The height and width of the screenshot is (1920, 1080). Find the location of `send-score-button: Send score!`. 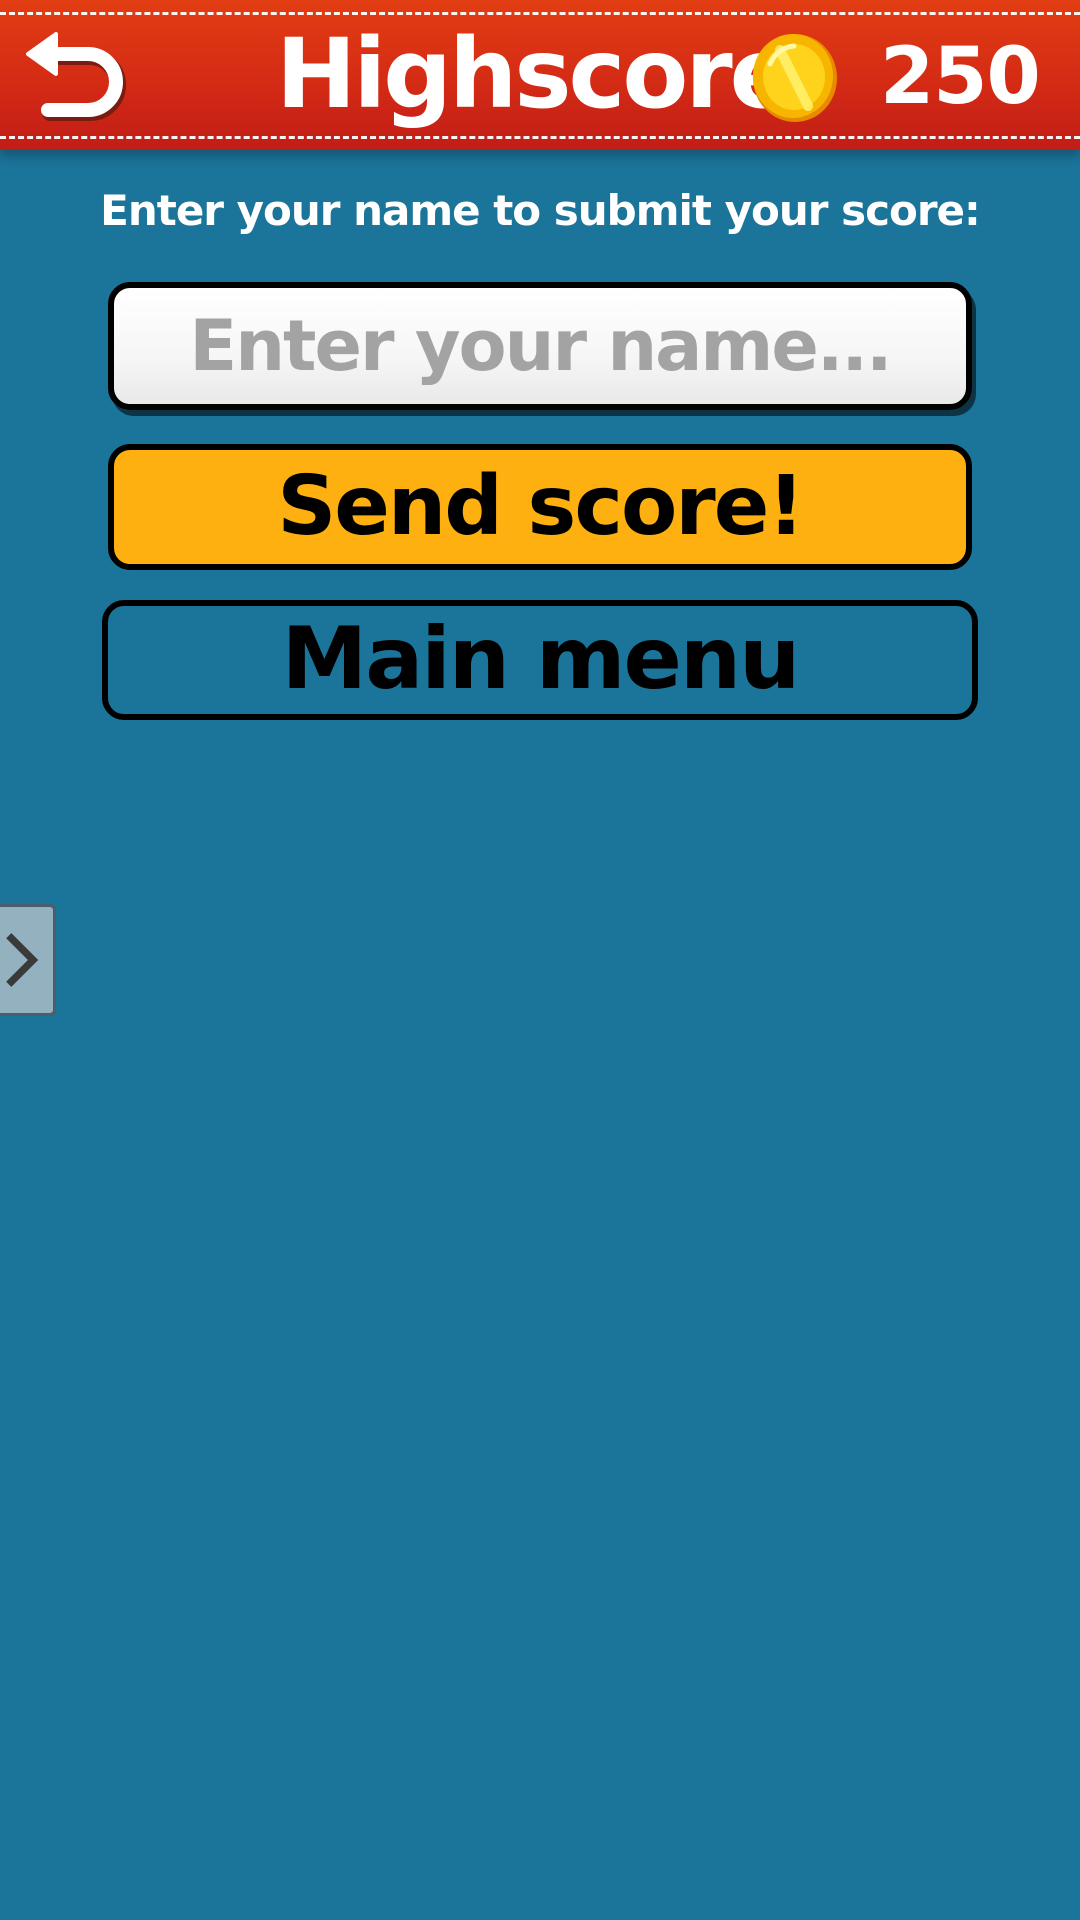

send-score-button: Send score! is located at coordinates (540, 507).